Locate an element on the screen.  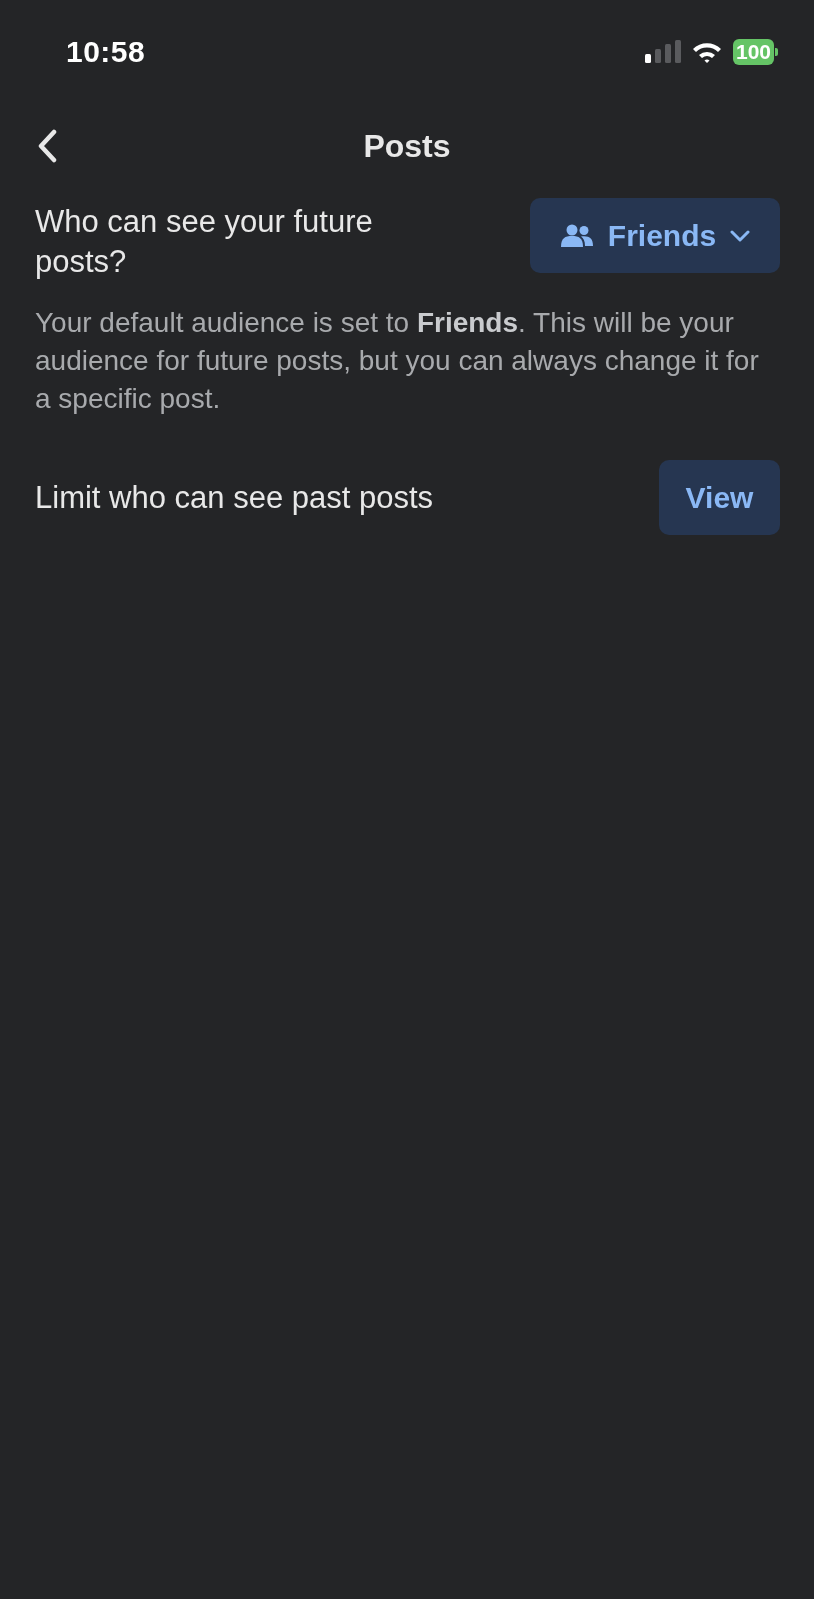
status-time: 10:58 is located at coordinates (106, 52).